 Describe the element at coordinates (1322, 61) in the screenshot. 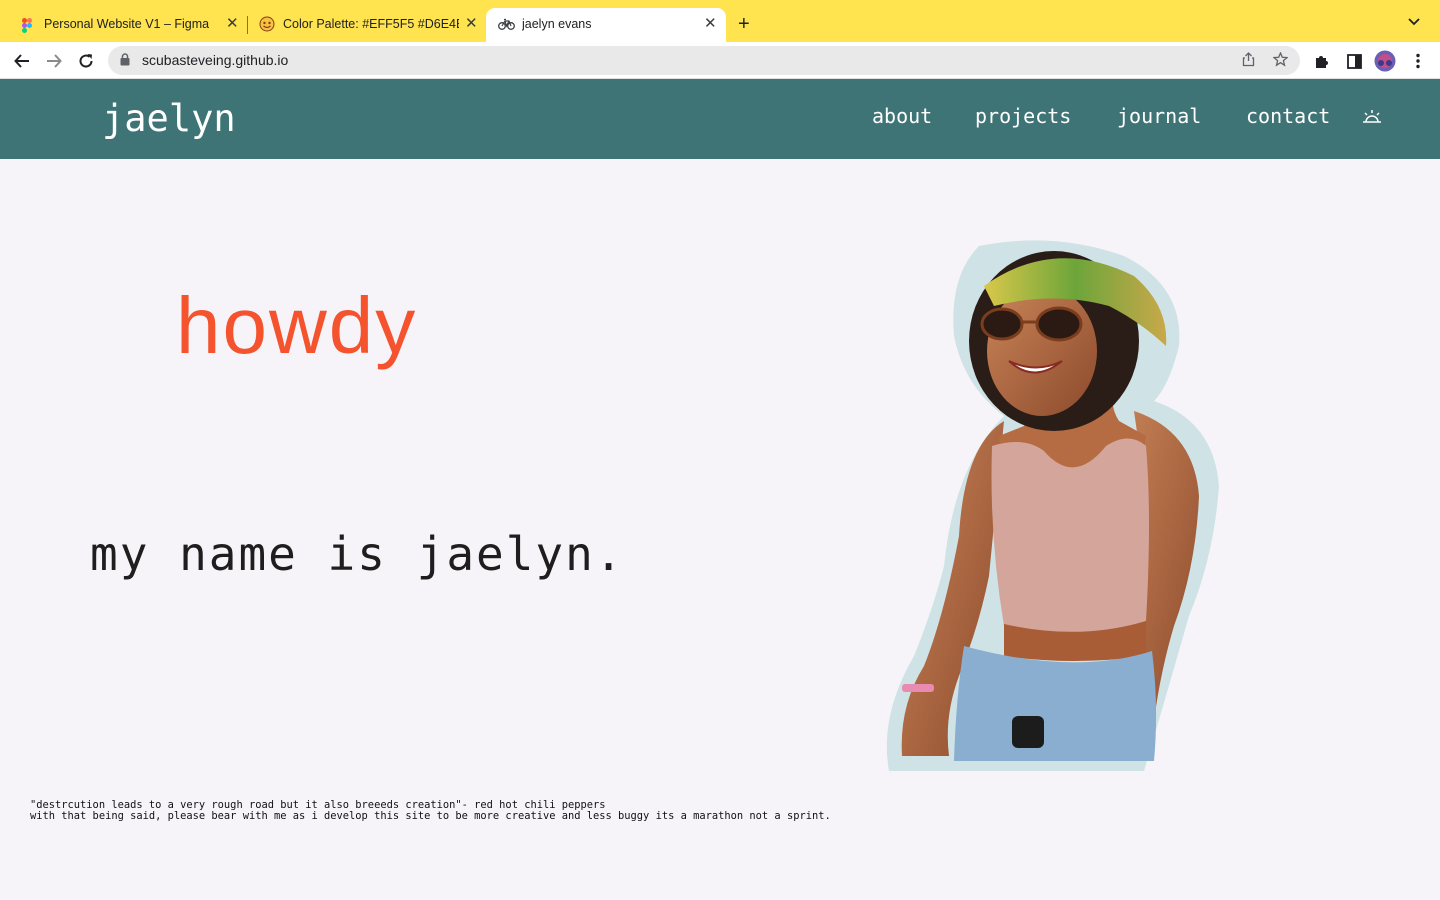

I see `extensions-puzzle-icon` at that location.